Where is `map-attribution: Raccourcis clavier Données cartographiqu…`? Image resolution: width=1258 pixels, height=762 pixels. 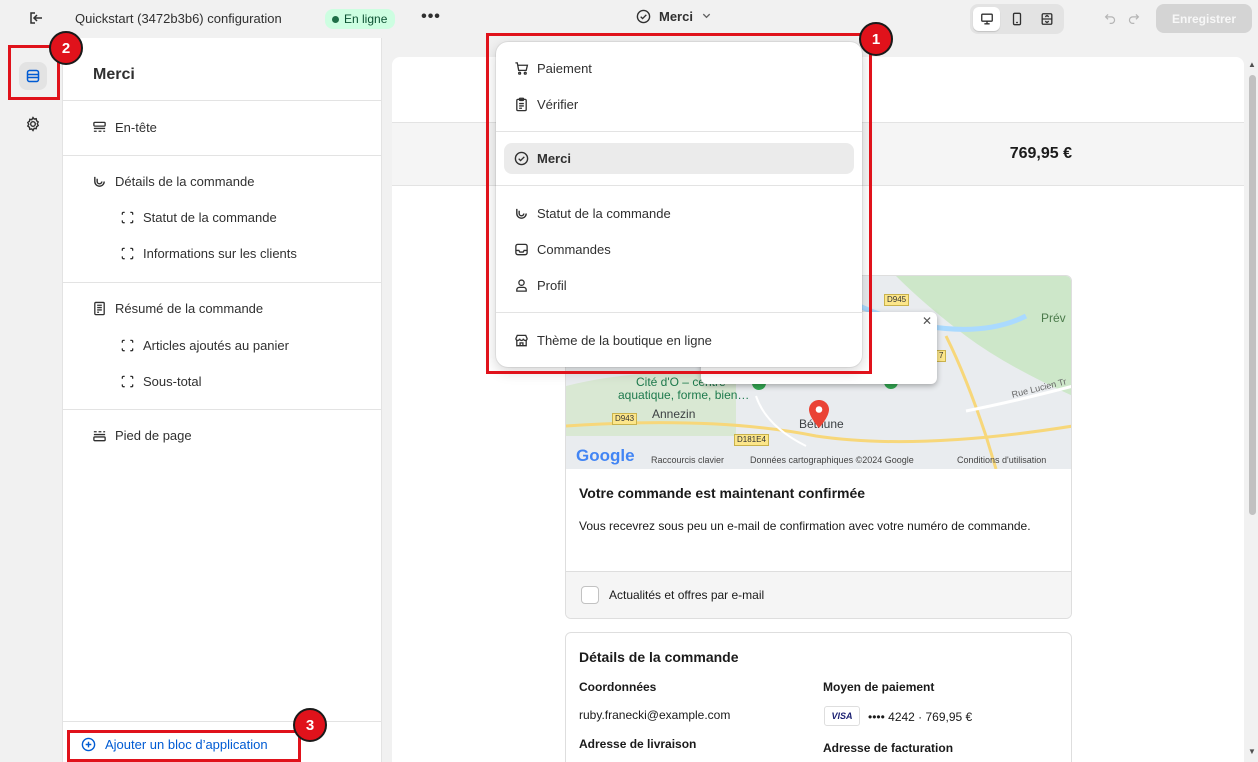 map-attribution: Raccourcis clavier Données cartographiqu… is located at coordinates (818, 459).